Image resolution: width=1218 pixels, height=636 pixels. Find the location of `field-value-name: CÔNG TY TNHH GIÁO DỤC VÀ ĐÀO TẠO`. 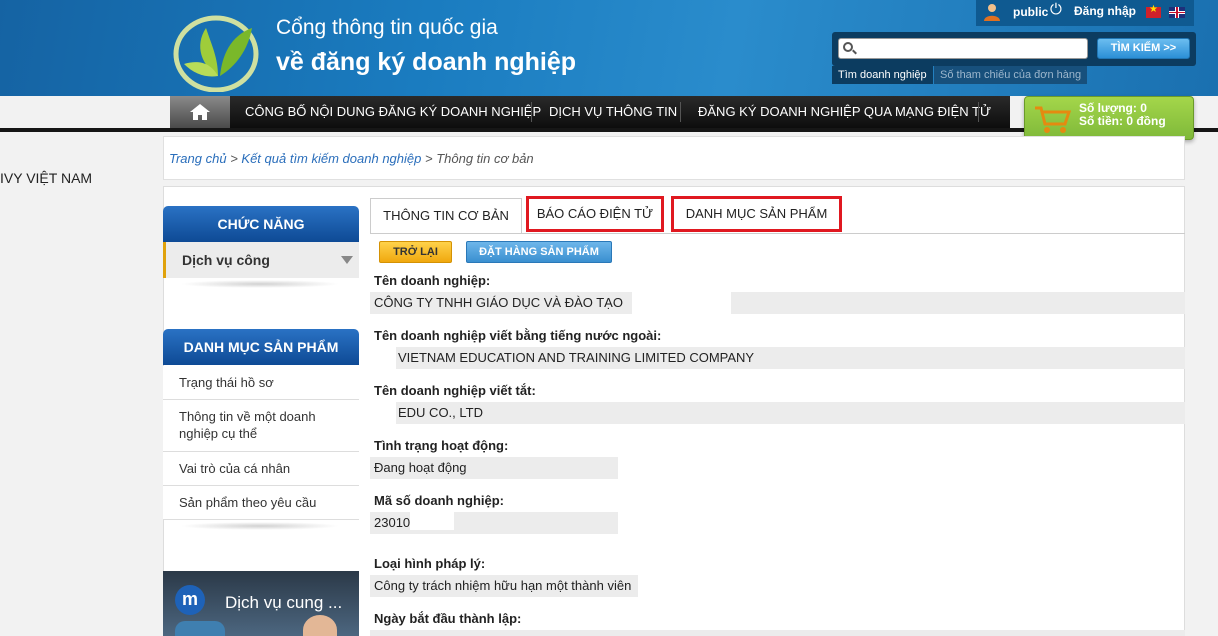

field-value-name: CÔNG TY TNHH GIÁO DỤC VÀ ĐÀO TẠO is located at coordinates (777, 303).